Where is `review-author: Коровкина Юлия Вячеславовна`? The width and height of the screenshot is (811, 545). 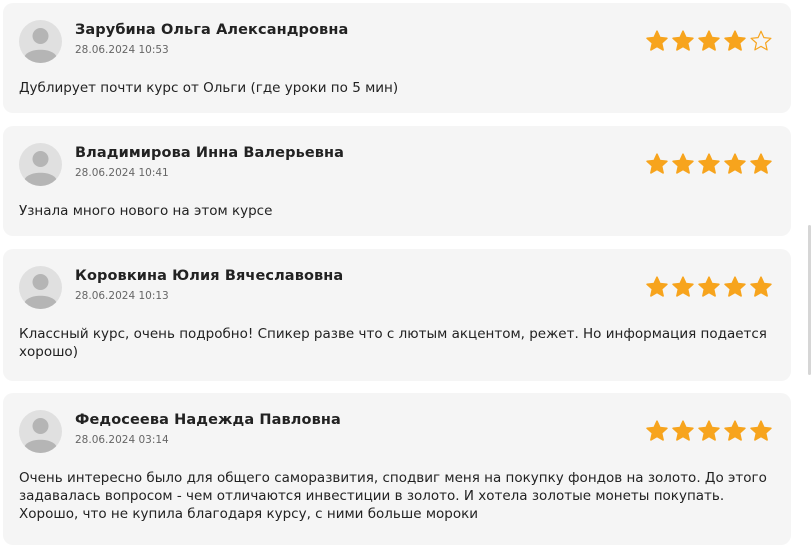
review-author: Коровкина Юлия Вячеславовна is located at coordinates (209, 276).